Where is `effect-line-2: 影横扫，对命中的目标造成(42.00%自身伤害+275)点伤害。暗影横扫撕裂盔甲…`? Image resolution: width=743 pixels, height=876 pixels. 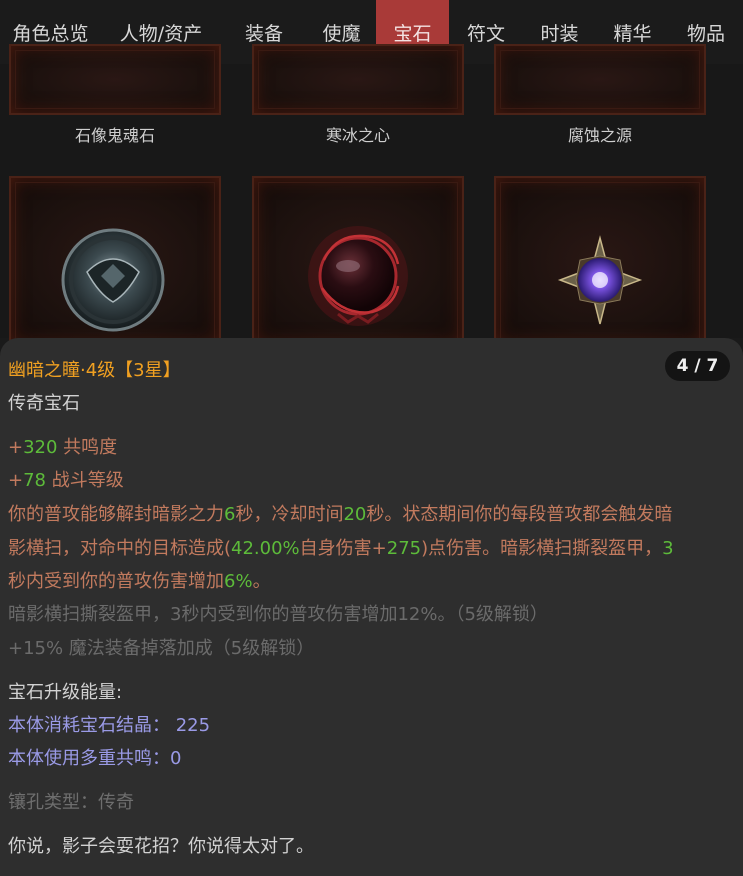 effect-line-2: 影横扫，对命中的目标造成(42.00%自身伤害+275)点伤害。暗影横扫撕裂盔甲… is located at coordinates (341, 547).